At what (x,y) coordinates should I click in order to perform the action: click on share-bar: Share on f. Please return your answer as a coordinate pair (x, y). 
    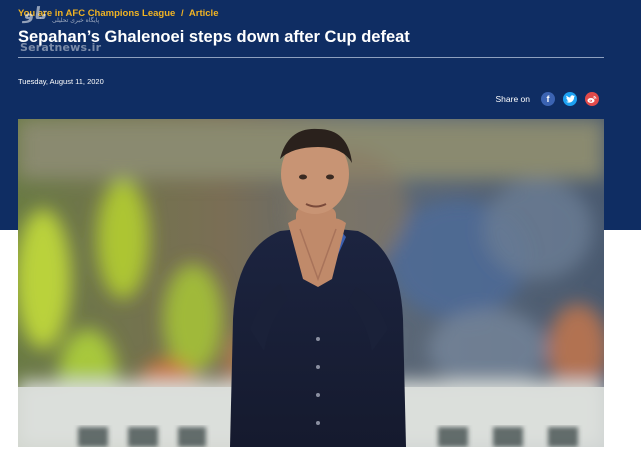
    Looking at the image, I should click on (547, 99).